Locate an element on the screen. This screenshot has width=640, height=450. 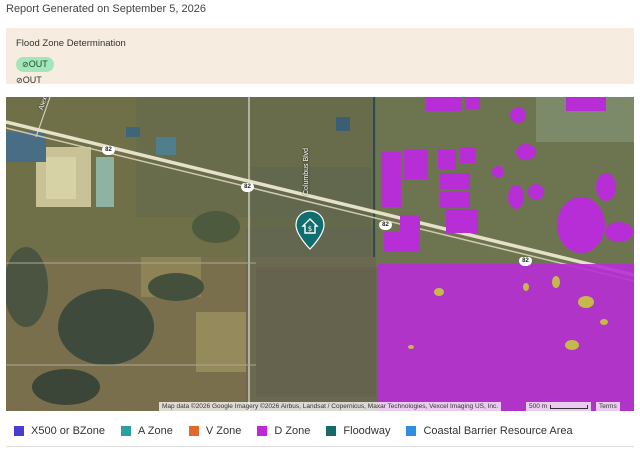
legend-label: A Zone is located at coordinates (155, 431).